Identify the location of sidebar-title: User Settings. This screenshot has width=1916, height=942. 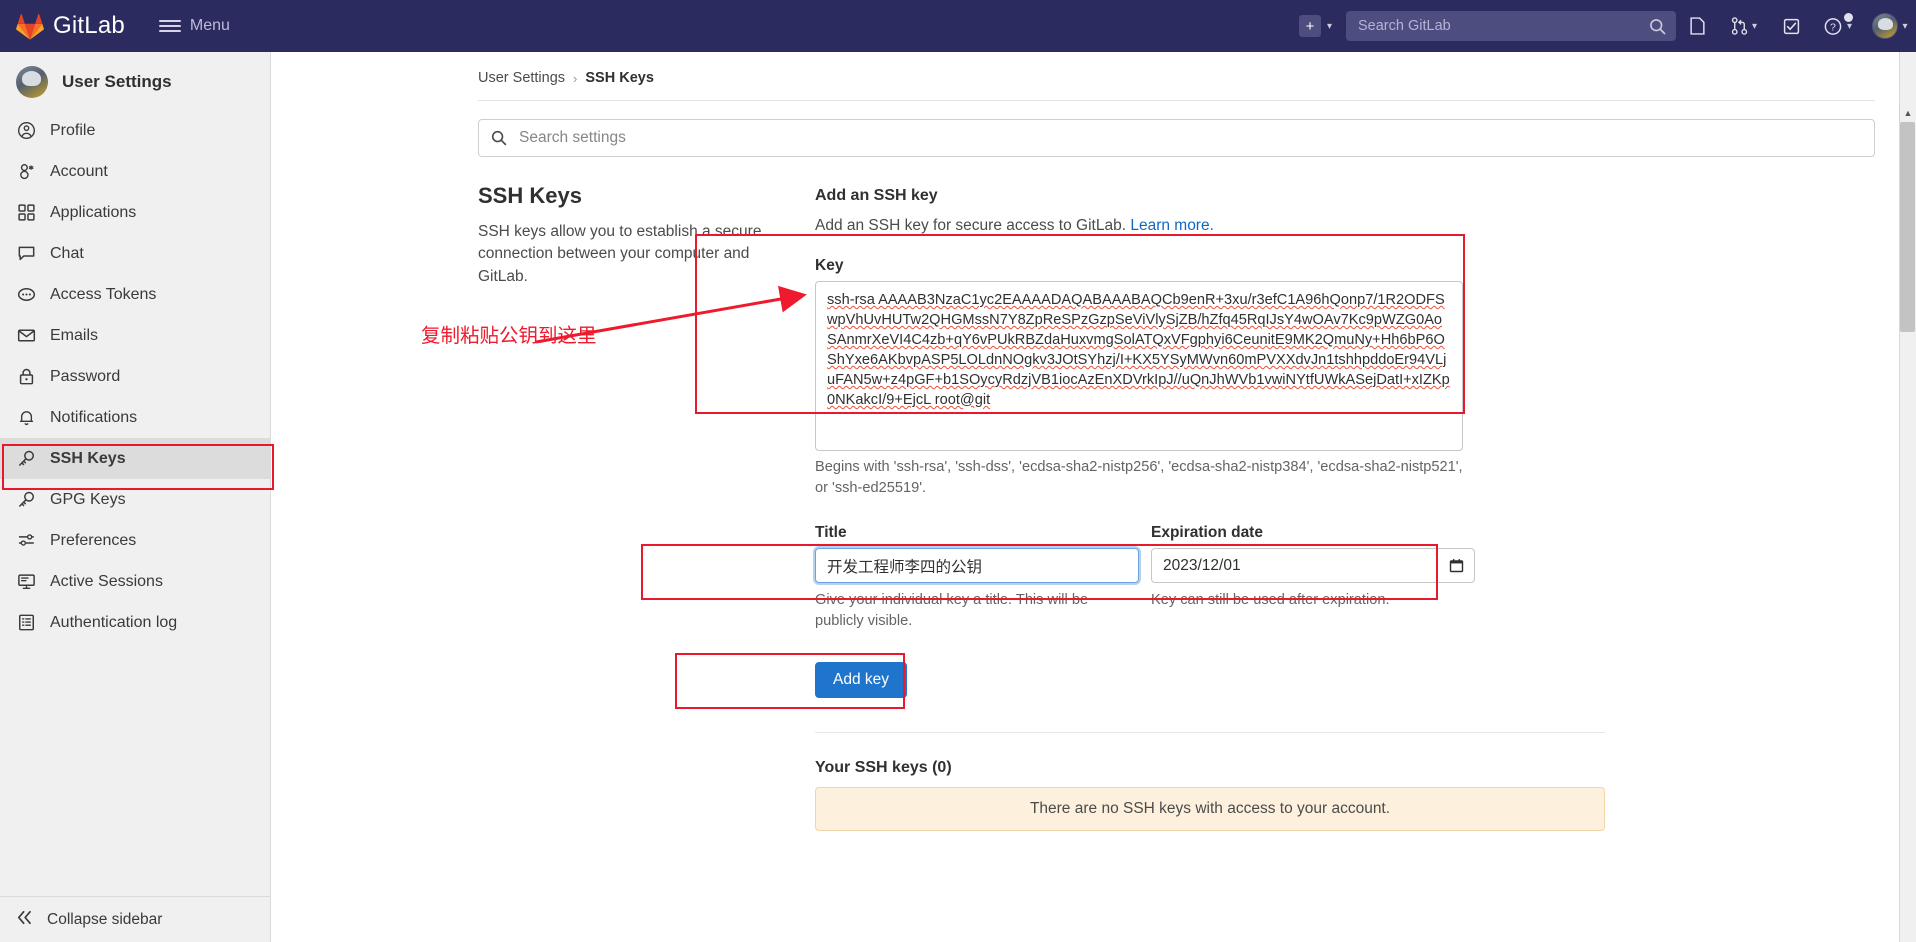
(117, 81).